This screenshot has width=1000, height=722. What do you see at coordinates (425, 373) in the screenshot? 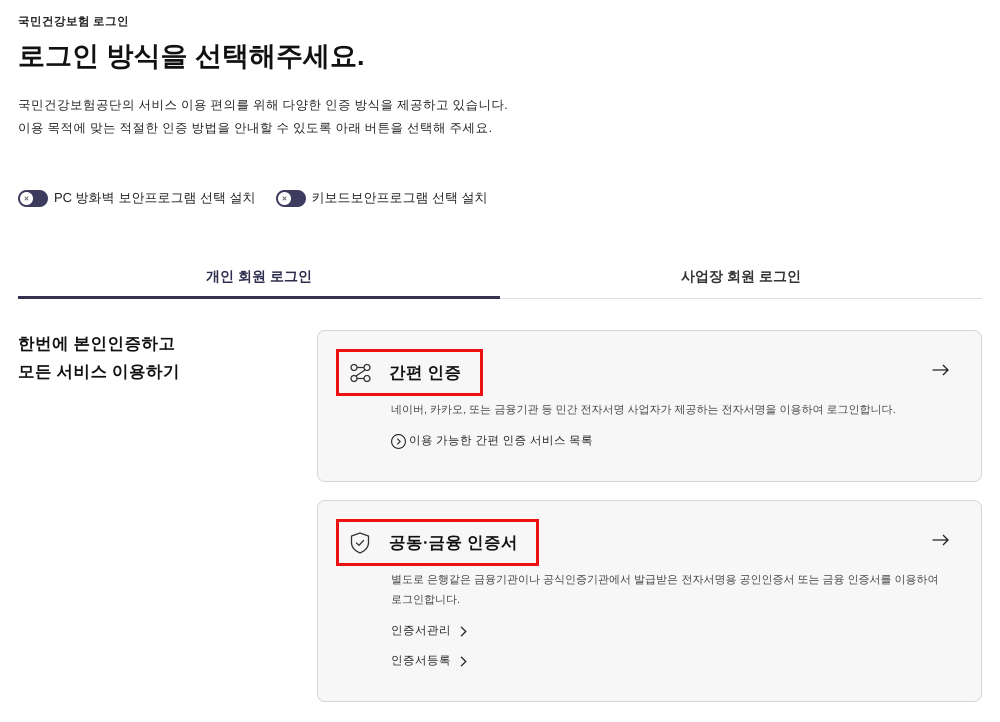
I see `method-title: 간편 인증` at bounding box center [425, 373].